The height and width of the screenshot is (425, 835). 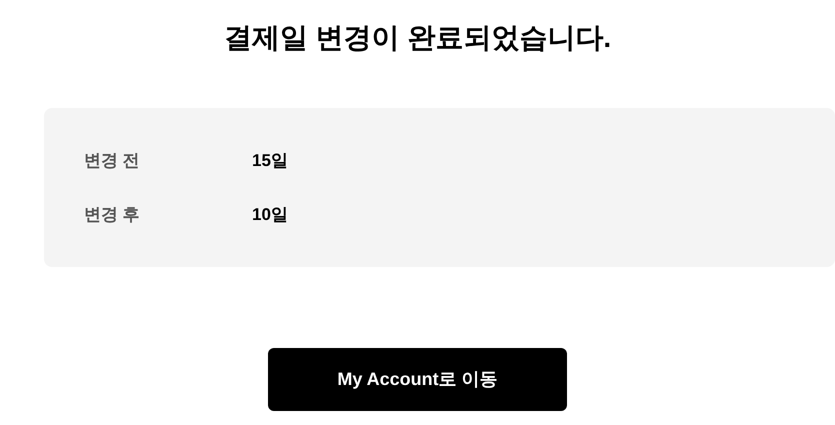 What do you see at coordinates (270, 161) in the screenshot?
I see `detail-value: 15일` at bounding box center [270, 161].